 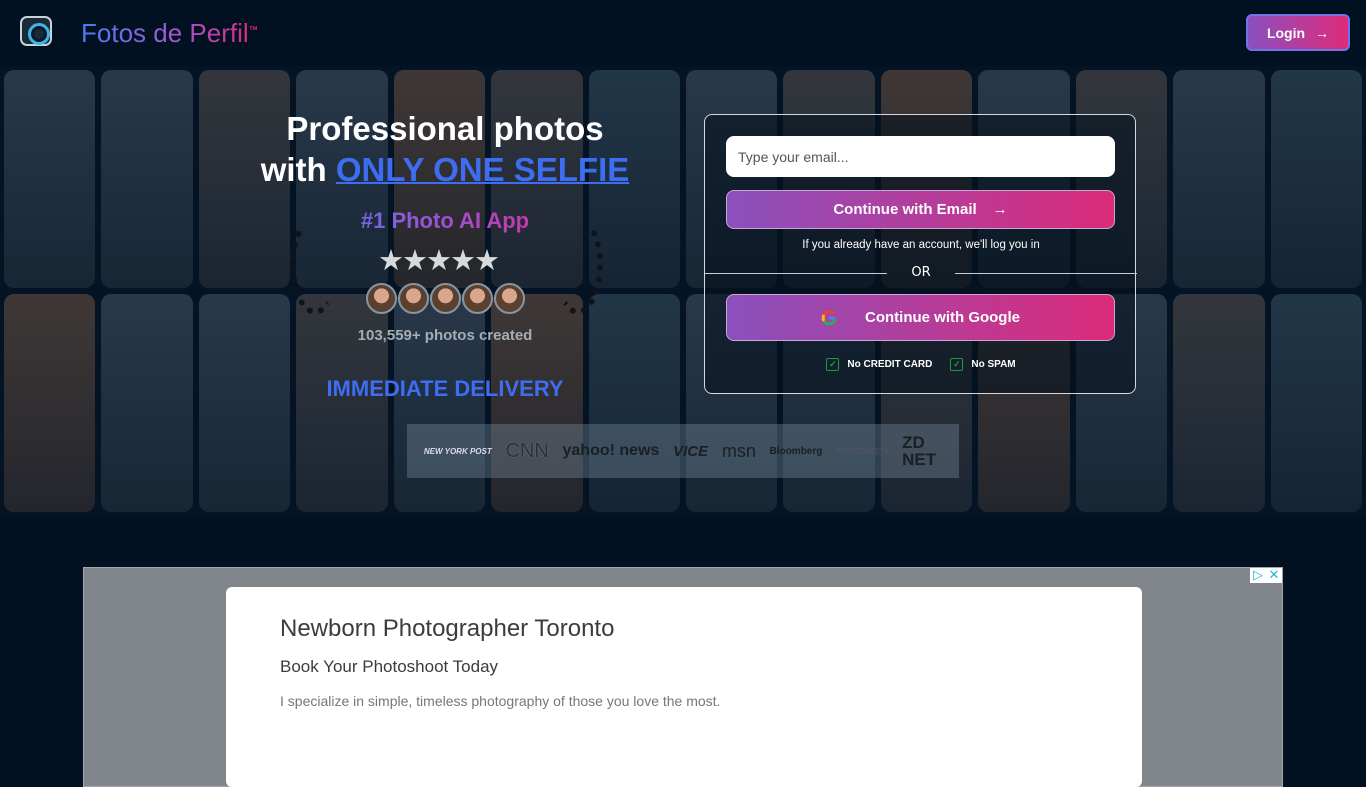 I want to click on title-with: with, so click(x=298, y=169).